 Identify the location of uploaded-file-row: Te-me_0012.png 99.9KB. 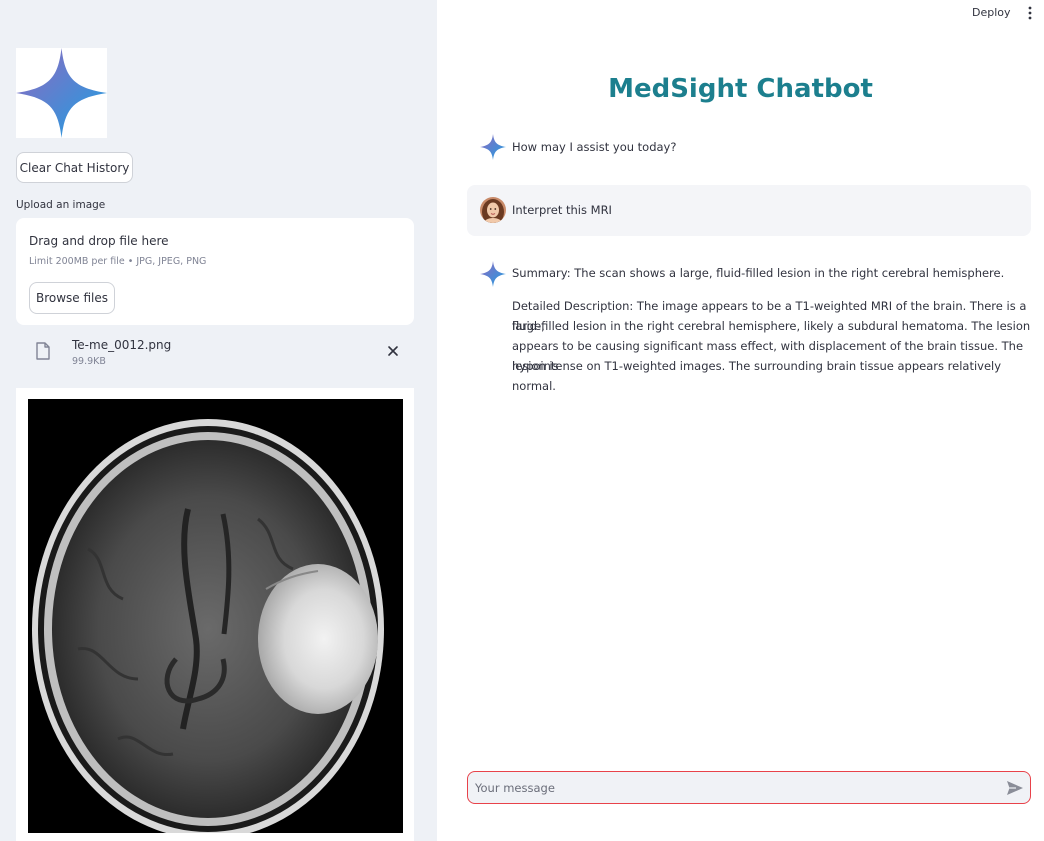
(215, 354).